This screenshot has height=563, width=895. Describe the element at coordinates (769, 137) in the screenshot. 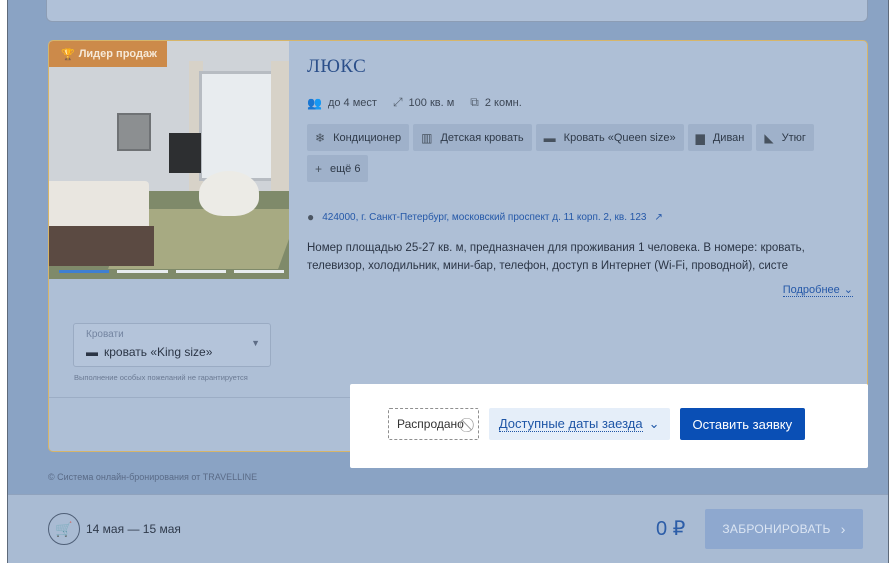

I see `iron-icon: ◣` at that location.